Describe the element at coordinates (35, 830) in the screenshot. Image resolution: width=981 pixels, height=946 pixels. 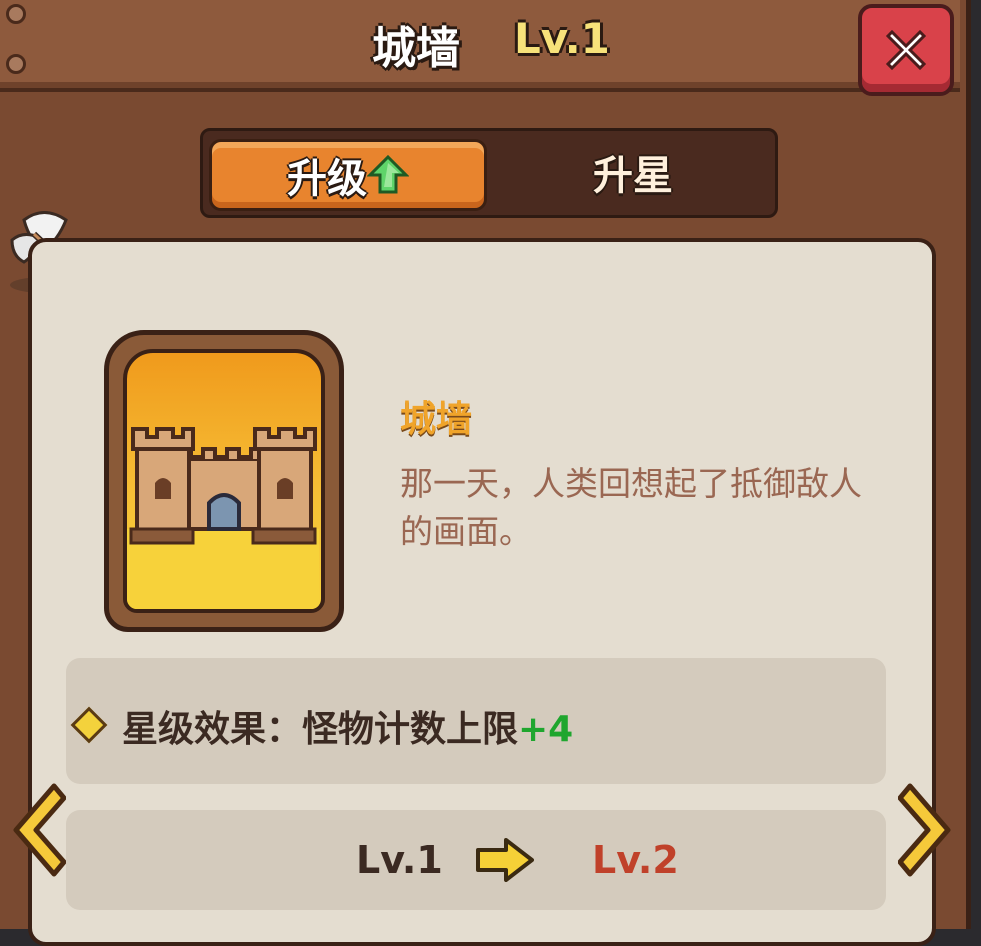
I see `prev-chevron-icon` at that location.